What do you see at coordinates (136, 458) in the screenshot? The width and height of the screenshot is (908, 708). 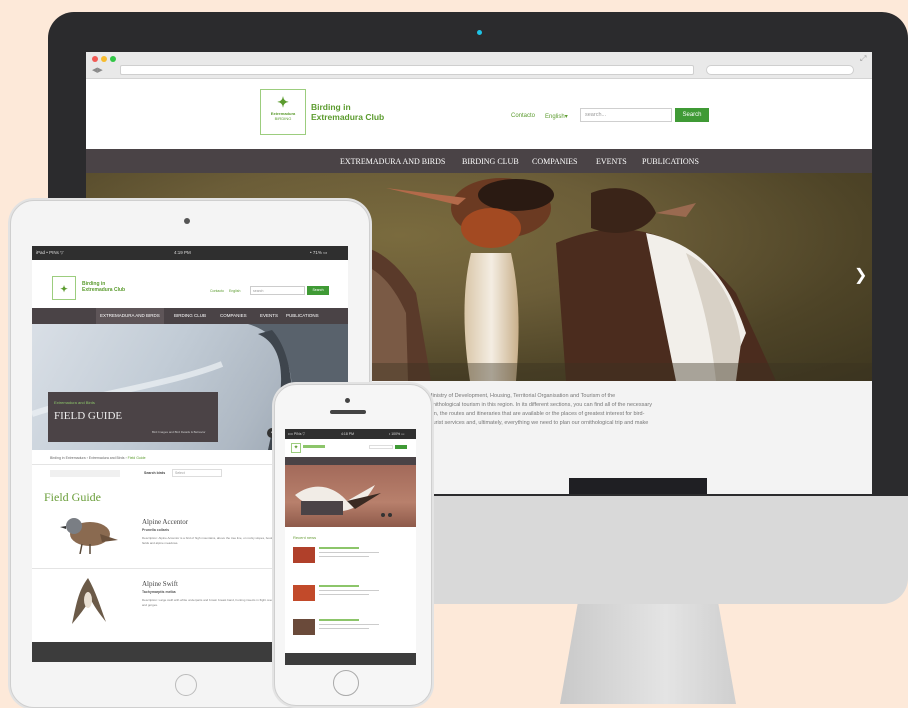 I see `breadcrumb-current: Field Guide` at bounding box center [136, 458].